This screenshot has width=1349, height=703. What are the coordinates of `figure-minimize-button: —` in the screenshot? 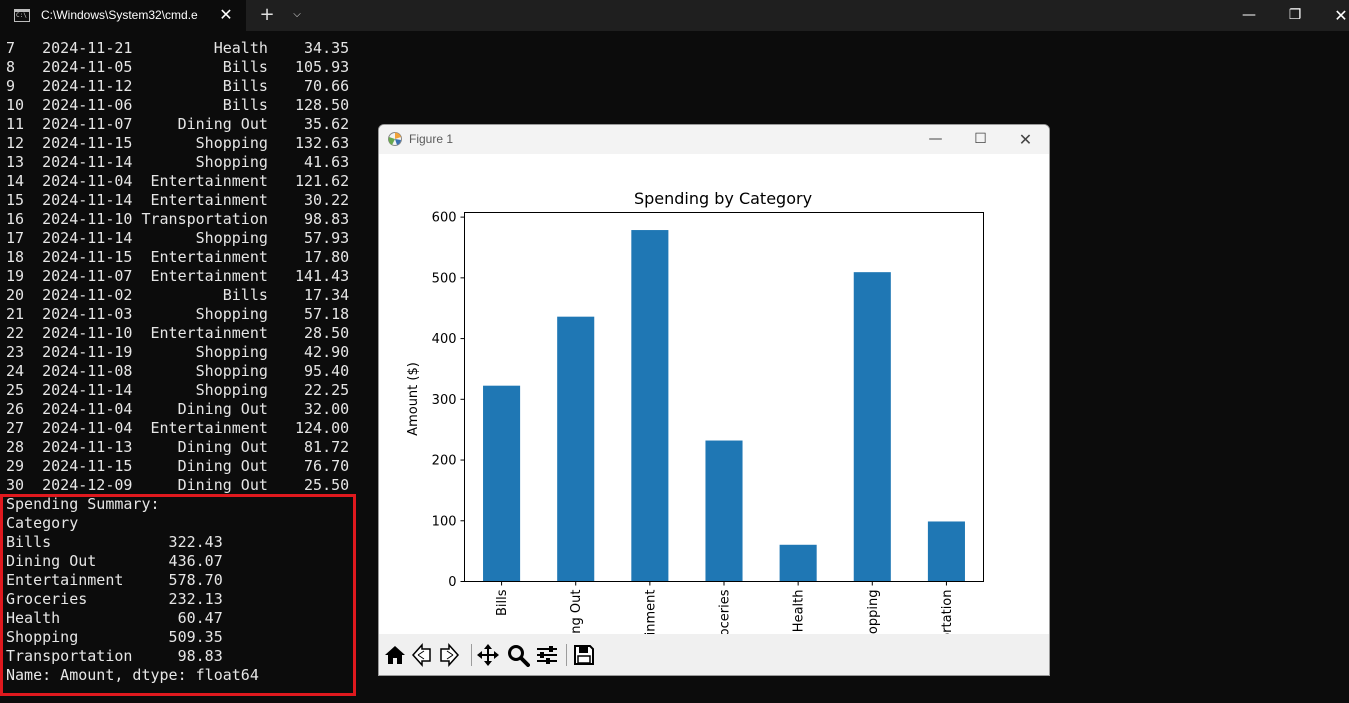 It's located at (935, 139).